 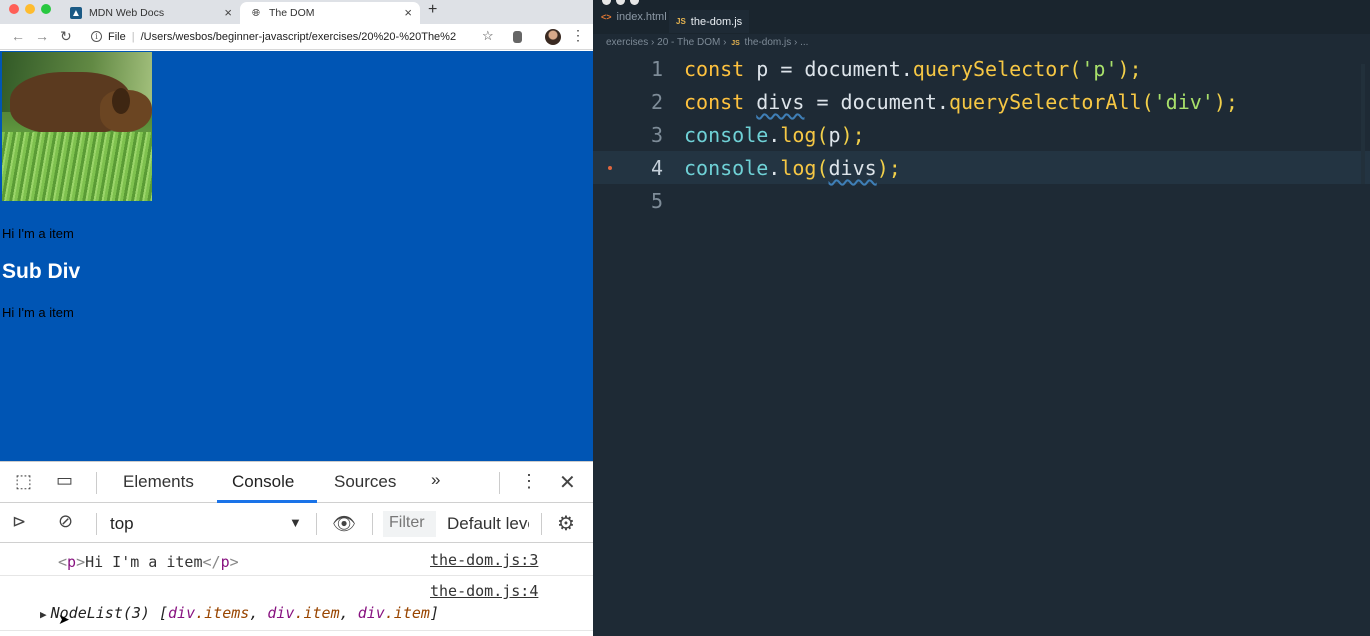 What do you see at coordinates (656, 69) in the screenshot?
I see `line-number: 1` at bounding box center [656, 69].